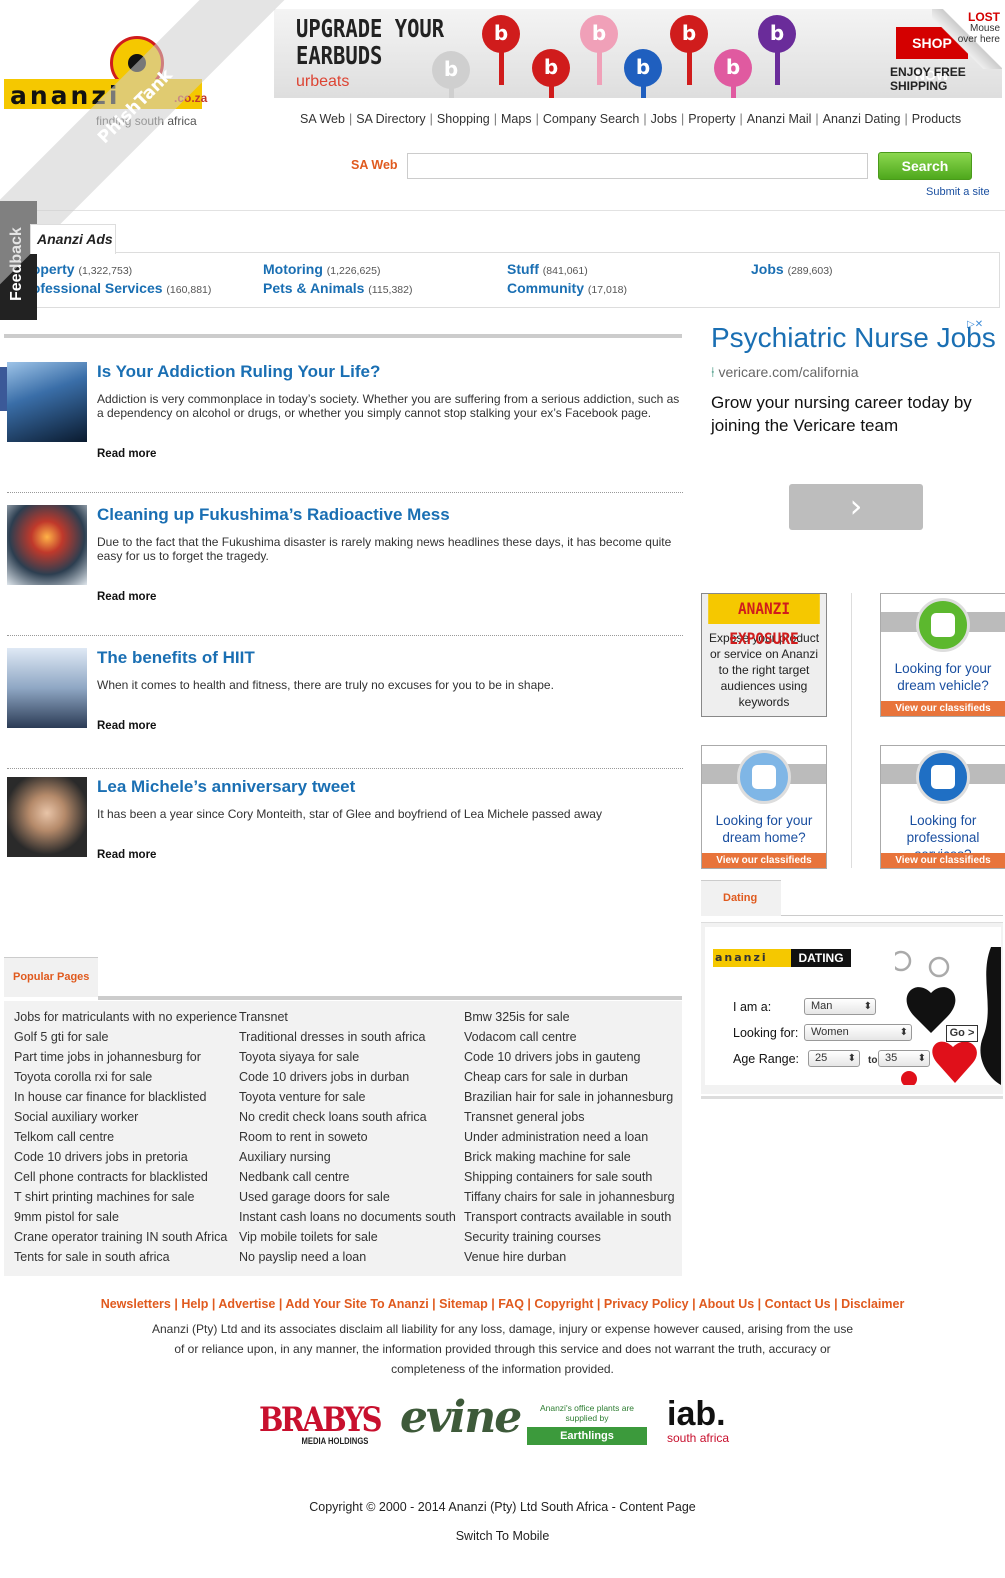 This screenshot has height=1578, width=1005. I want to click on ads-category-community: Community (17,018), so click(567, 288).